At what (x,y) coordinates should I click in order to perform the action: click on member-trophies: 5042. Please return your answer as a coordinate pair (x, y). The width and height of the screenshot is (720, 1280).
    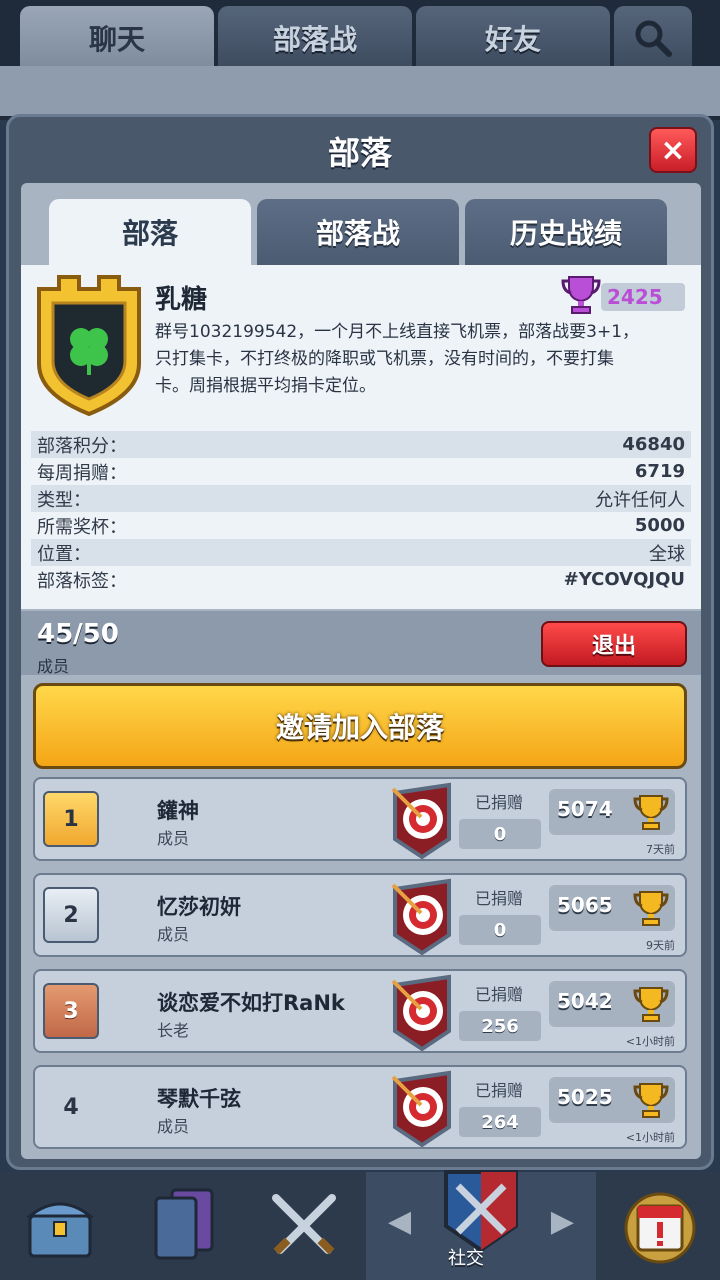
    Looking at the image, I should click on (612, 1004).